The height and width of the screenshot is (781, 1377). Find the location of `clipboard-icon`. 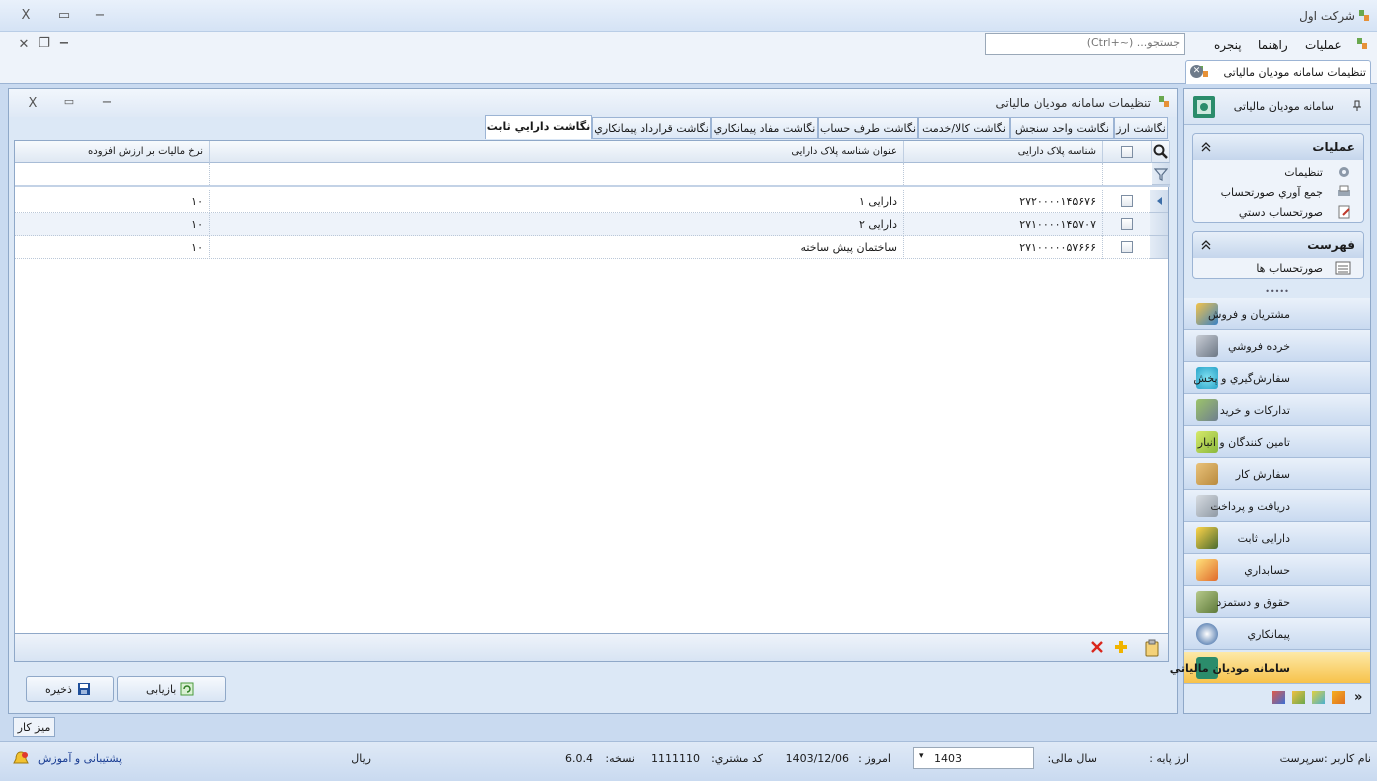

clipboard-icon is located at coordinates (1152, 648).